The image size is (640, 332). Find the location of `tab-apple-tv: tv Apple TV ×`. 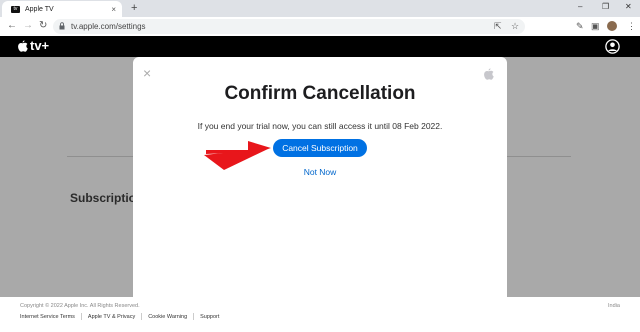

tab-apple-tv: tv Apple TV × is located at coordinates (62, 9).